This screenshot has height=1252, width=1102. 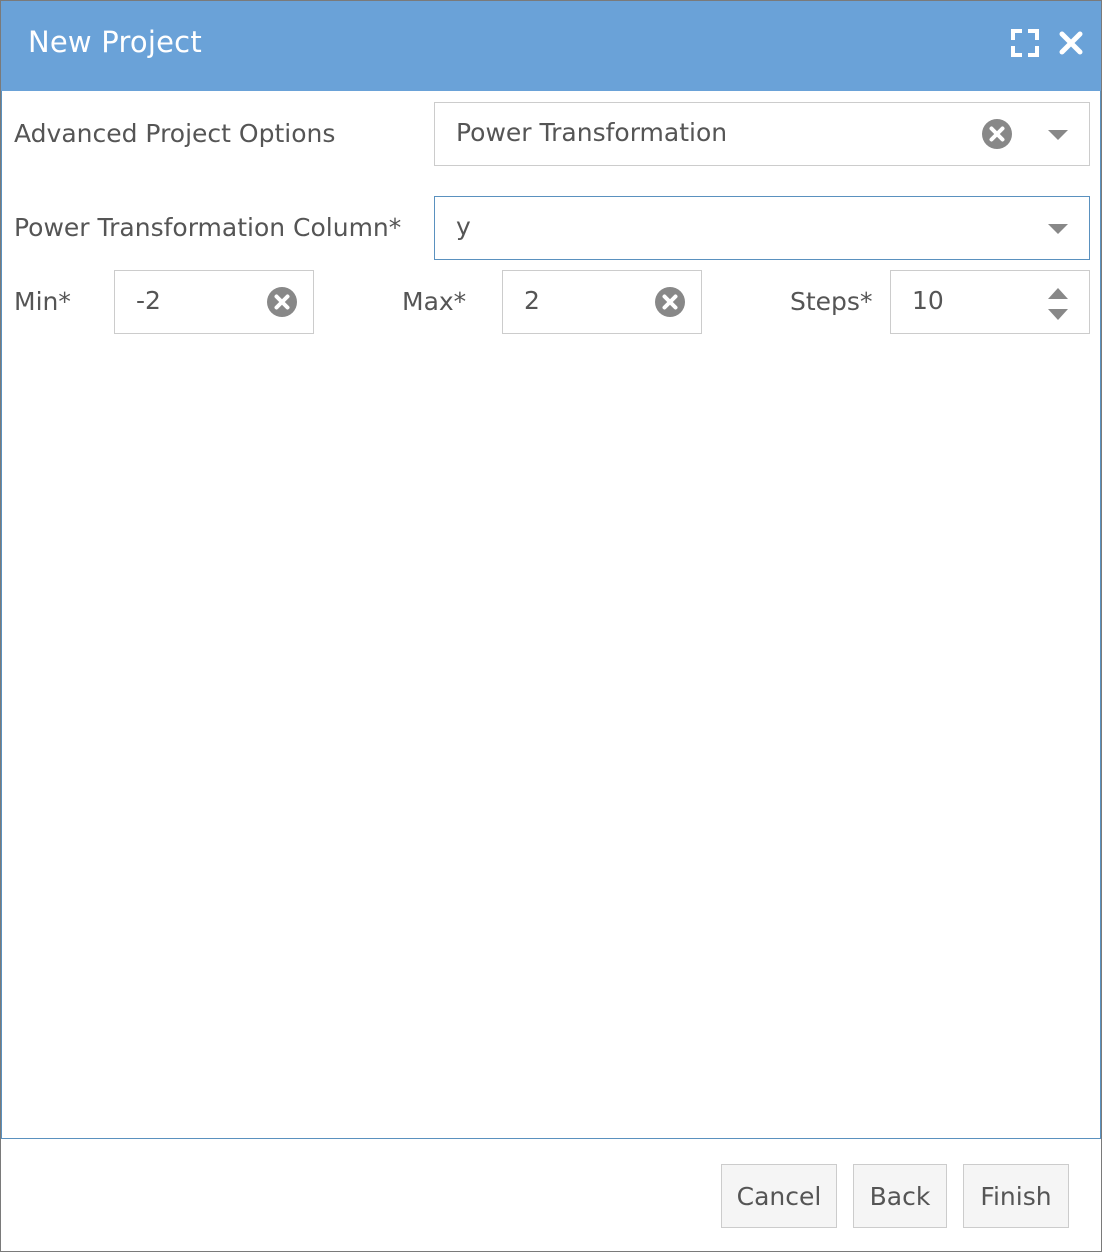 I want to click on spin-up-icon, so click(x=1058, y=293).